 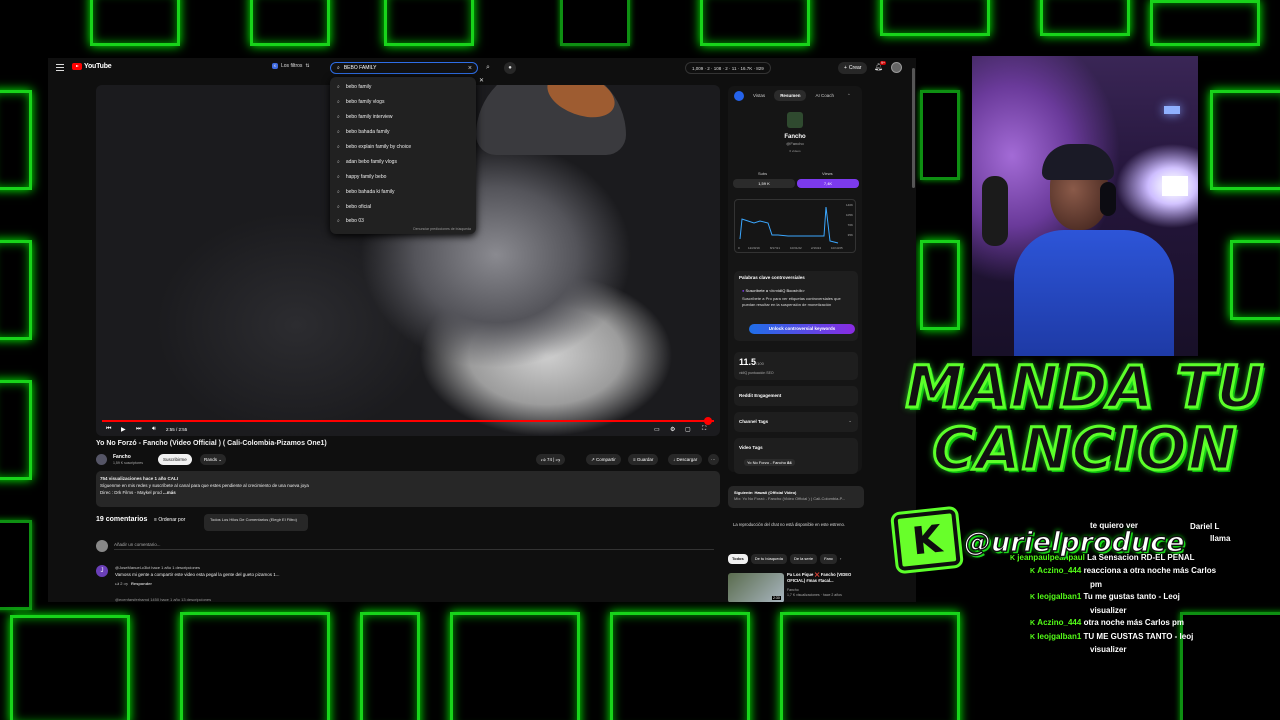 What do you see at coordinates (1074, 542) in the screenshot?
I see `streamer-handle: @urielproduce` at bounding box center [1074, 542].